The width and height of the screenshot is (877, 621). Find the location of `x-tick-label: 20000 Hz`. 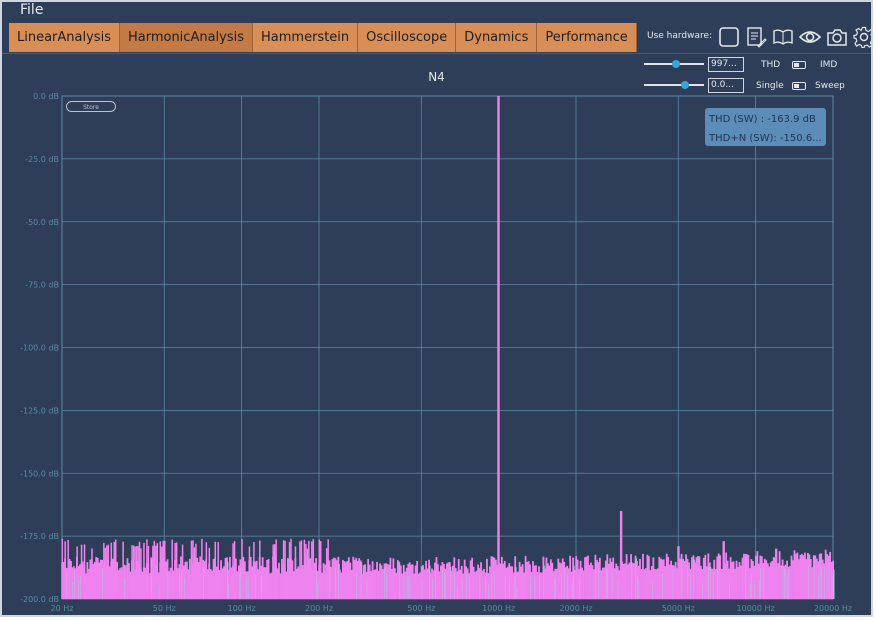

x-tick-label: 20000 Hz is located at coordinates (833, 608).